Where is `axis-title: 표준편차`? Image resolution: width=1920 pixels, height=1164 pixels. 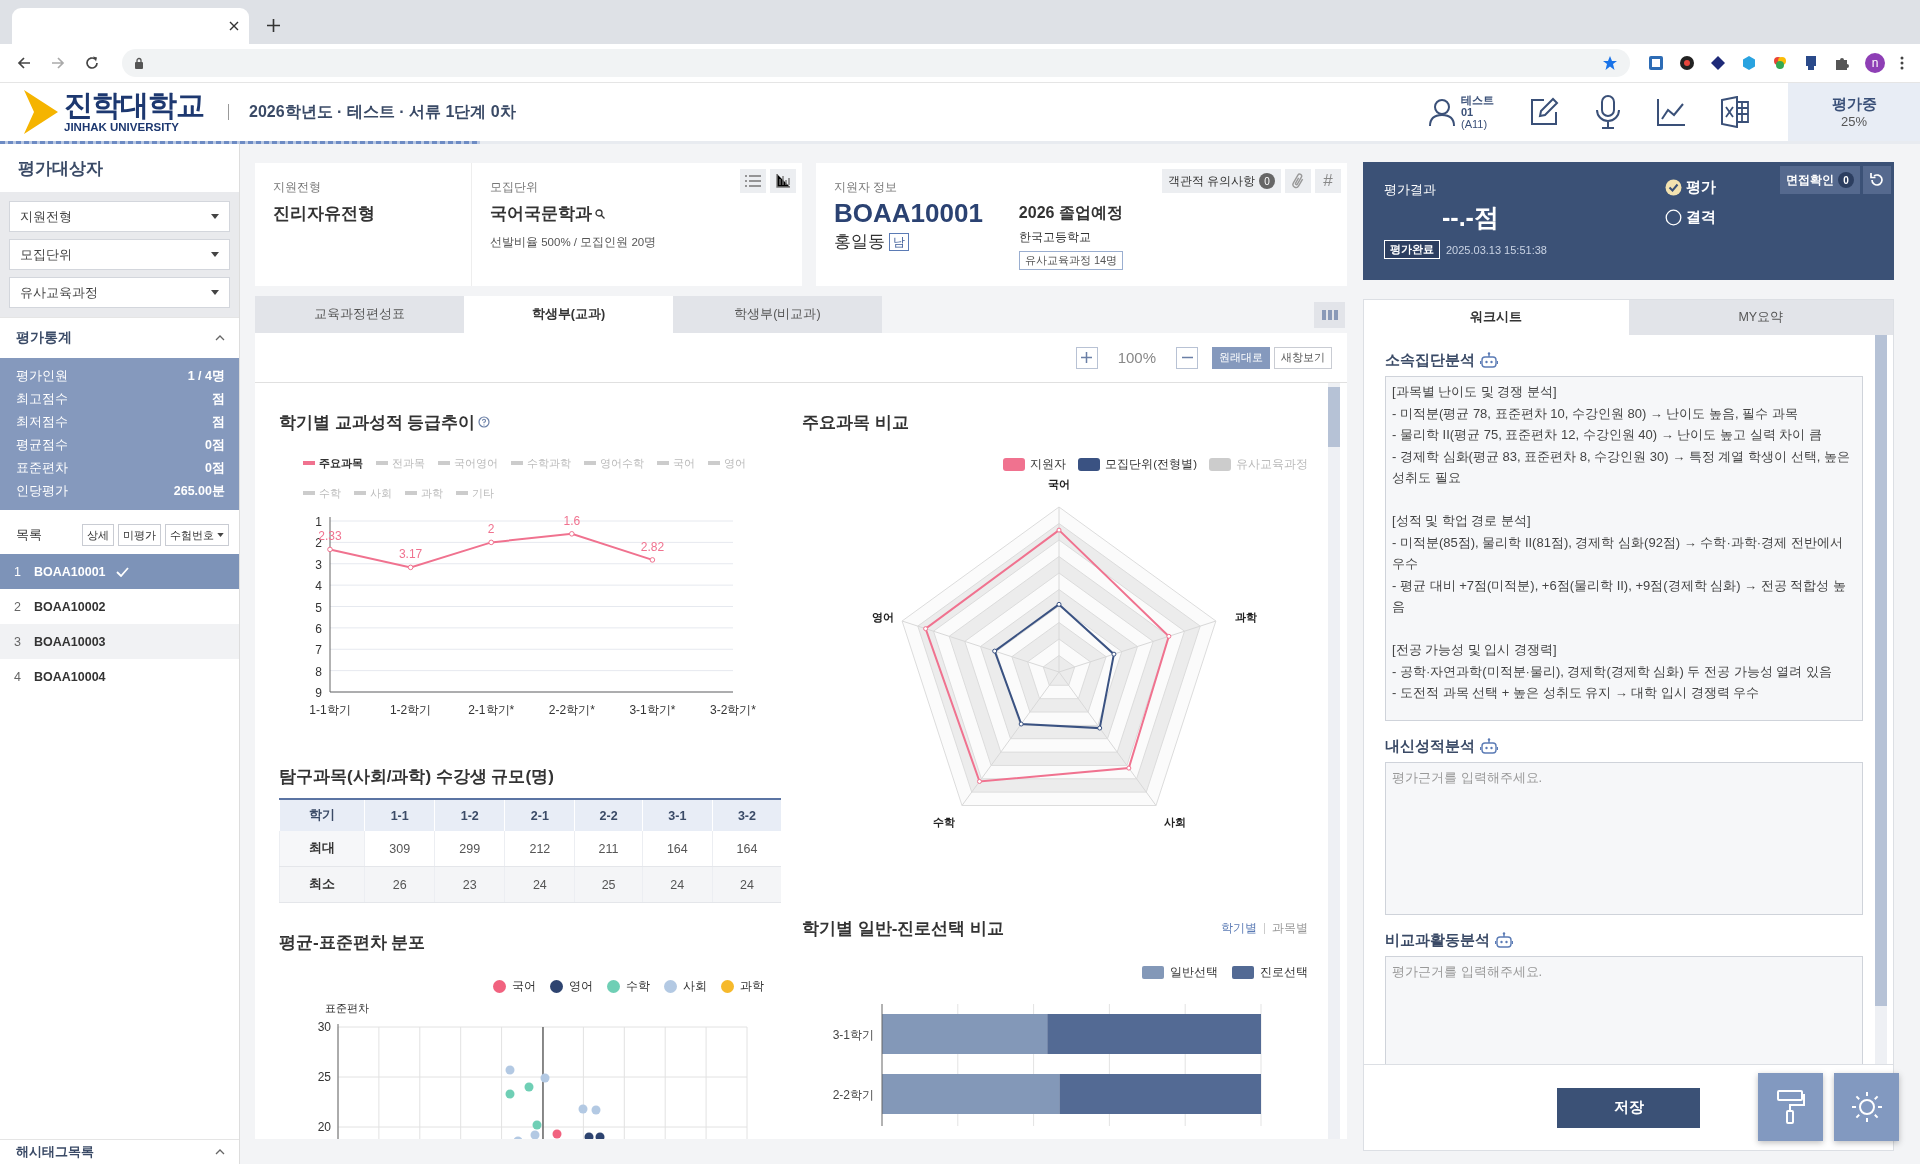
axis-title: 표준편차 is located at coordinates (347, 1008).